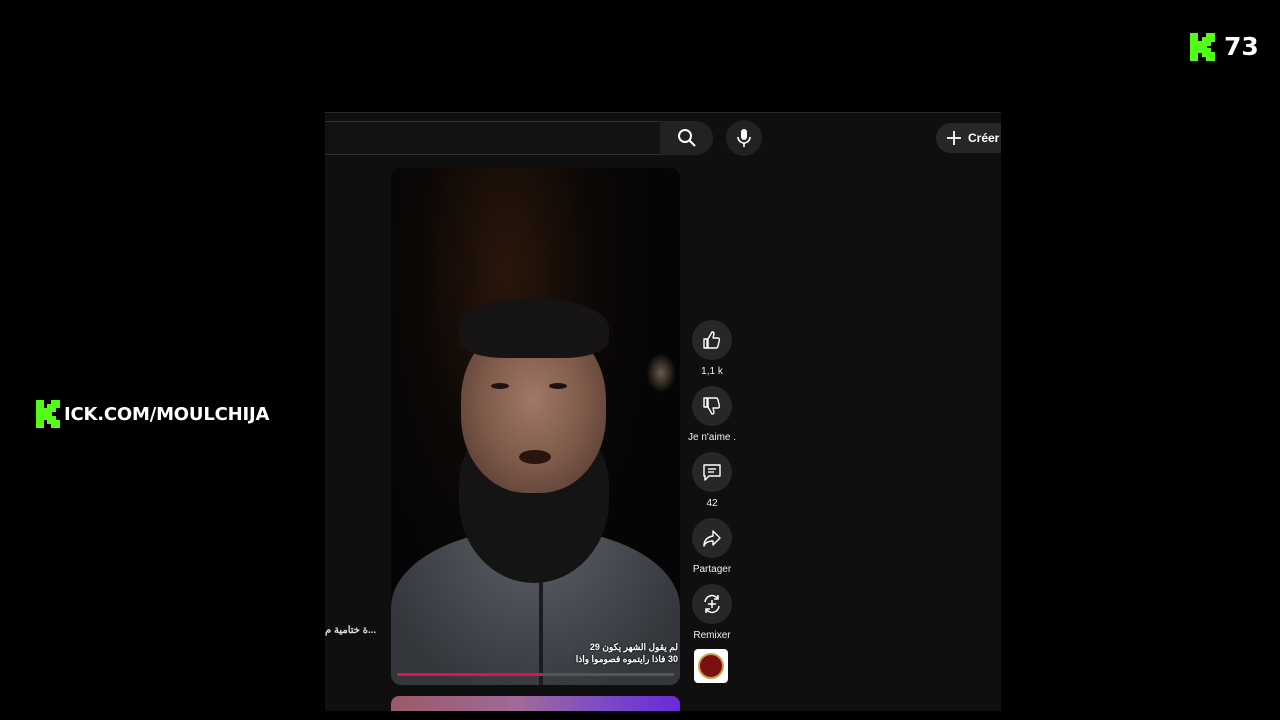 The image size is (1280, 720). I want to click on channel-logo-icon, so click(711, 666).